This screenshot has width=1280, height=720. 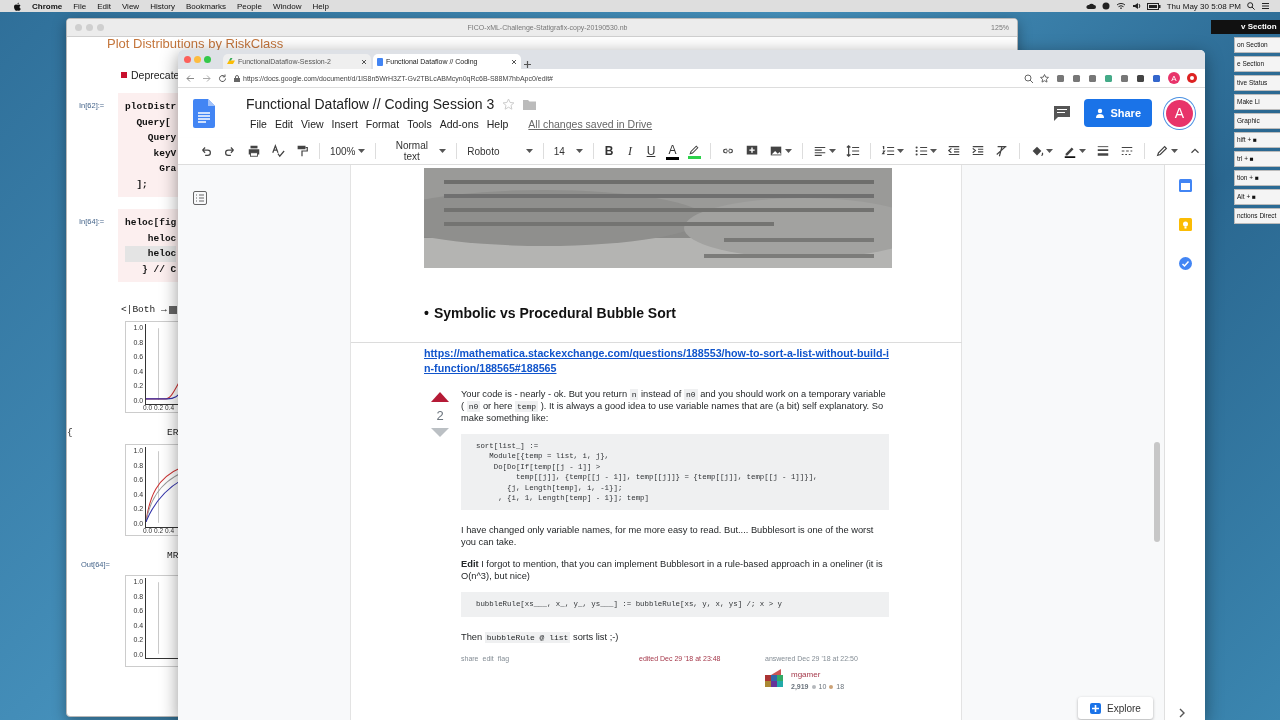 What do you see at coordinates (249, 6) in the screenshot?
I see `menu-item: People` at bounding box center [249, 6].